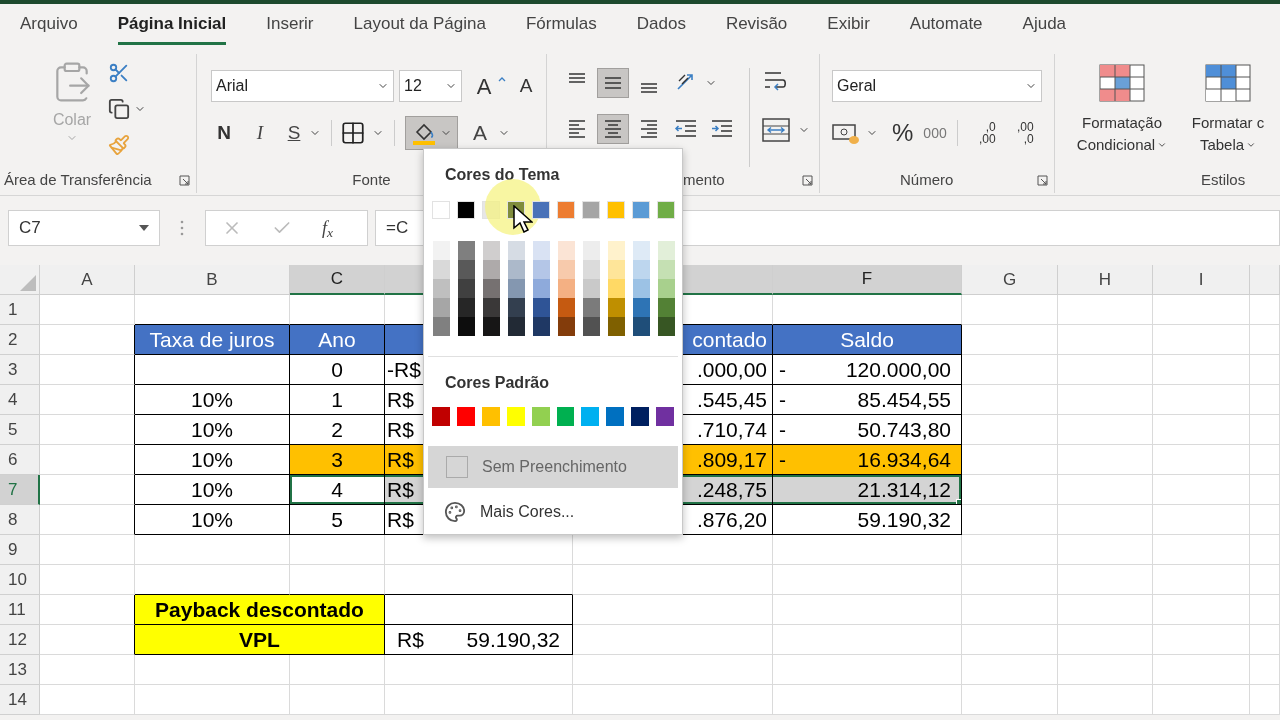 The image size is (1280, 720). What do you see at coordinates (20, 460) in the screenshot?
I see `row-header: 6` at bounding box center [20, 460].